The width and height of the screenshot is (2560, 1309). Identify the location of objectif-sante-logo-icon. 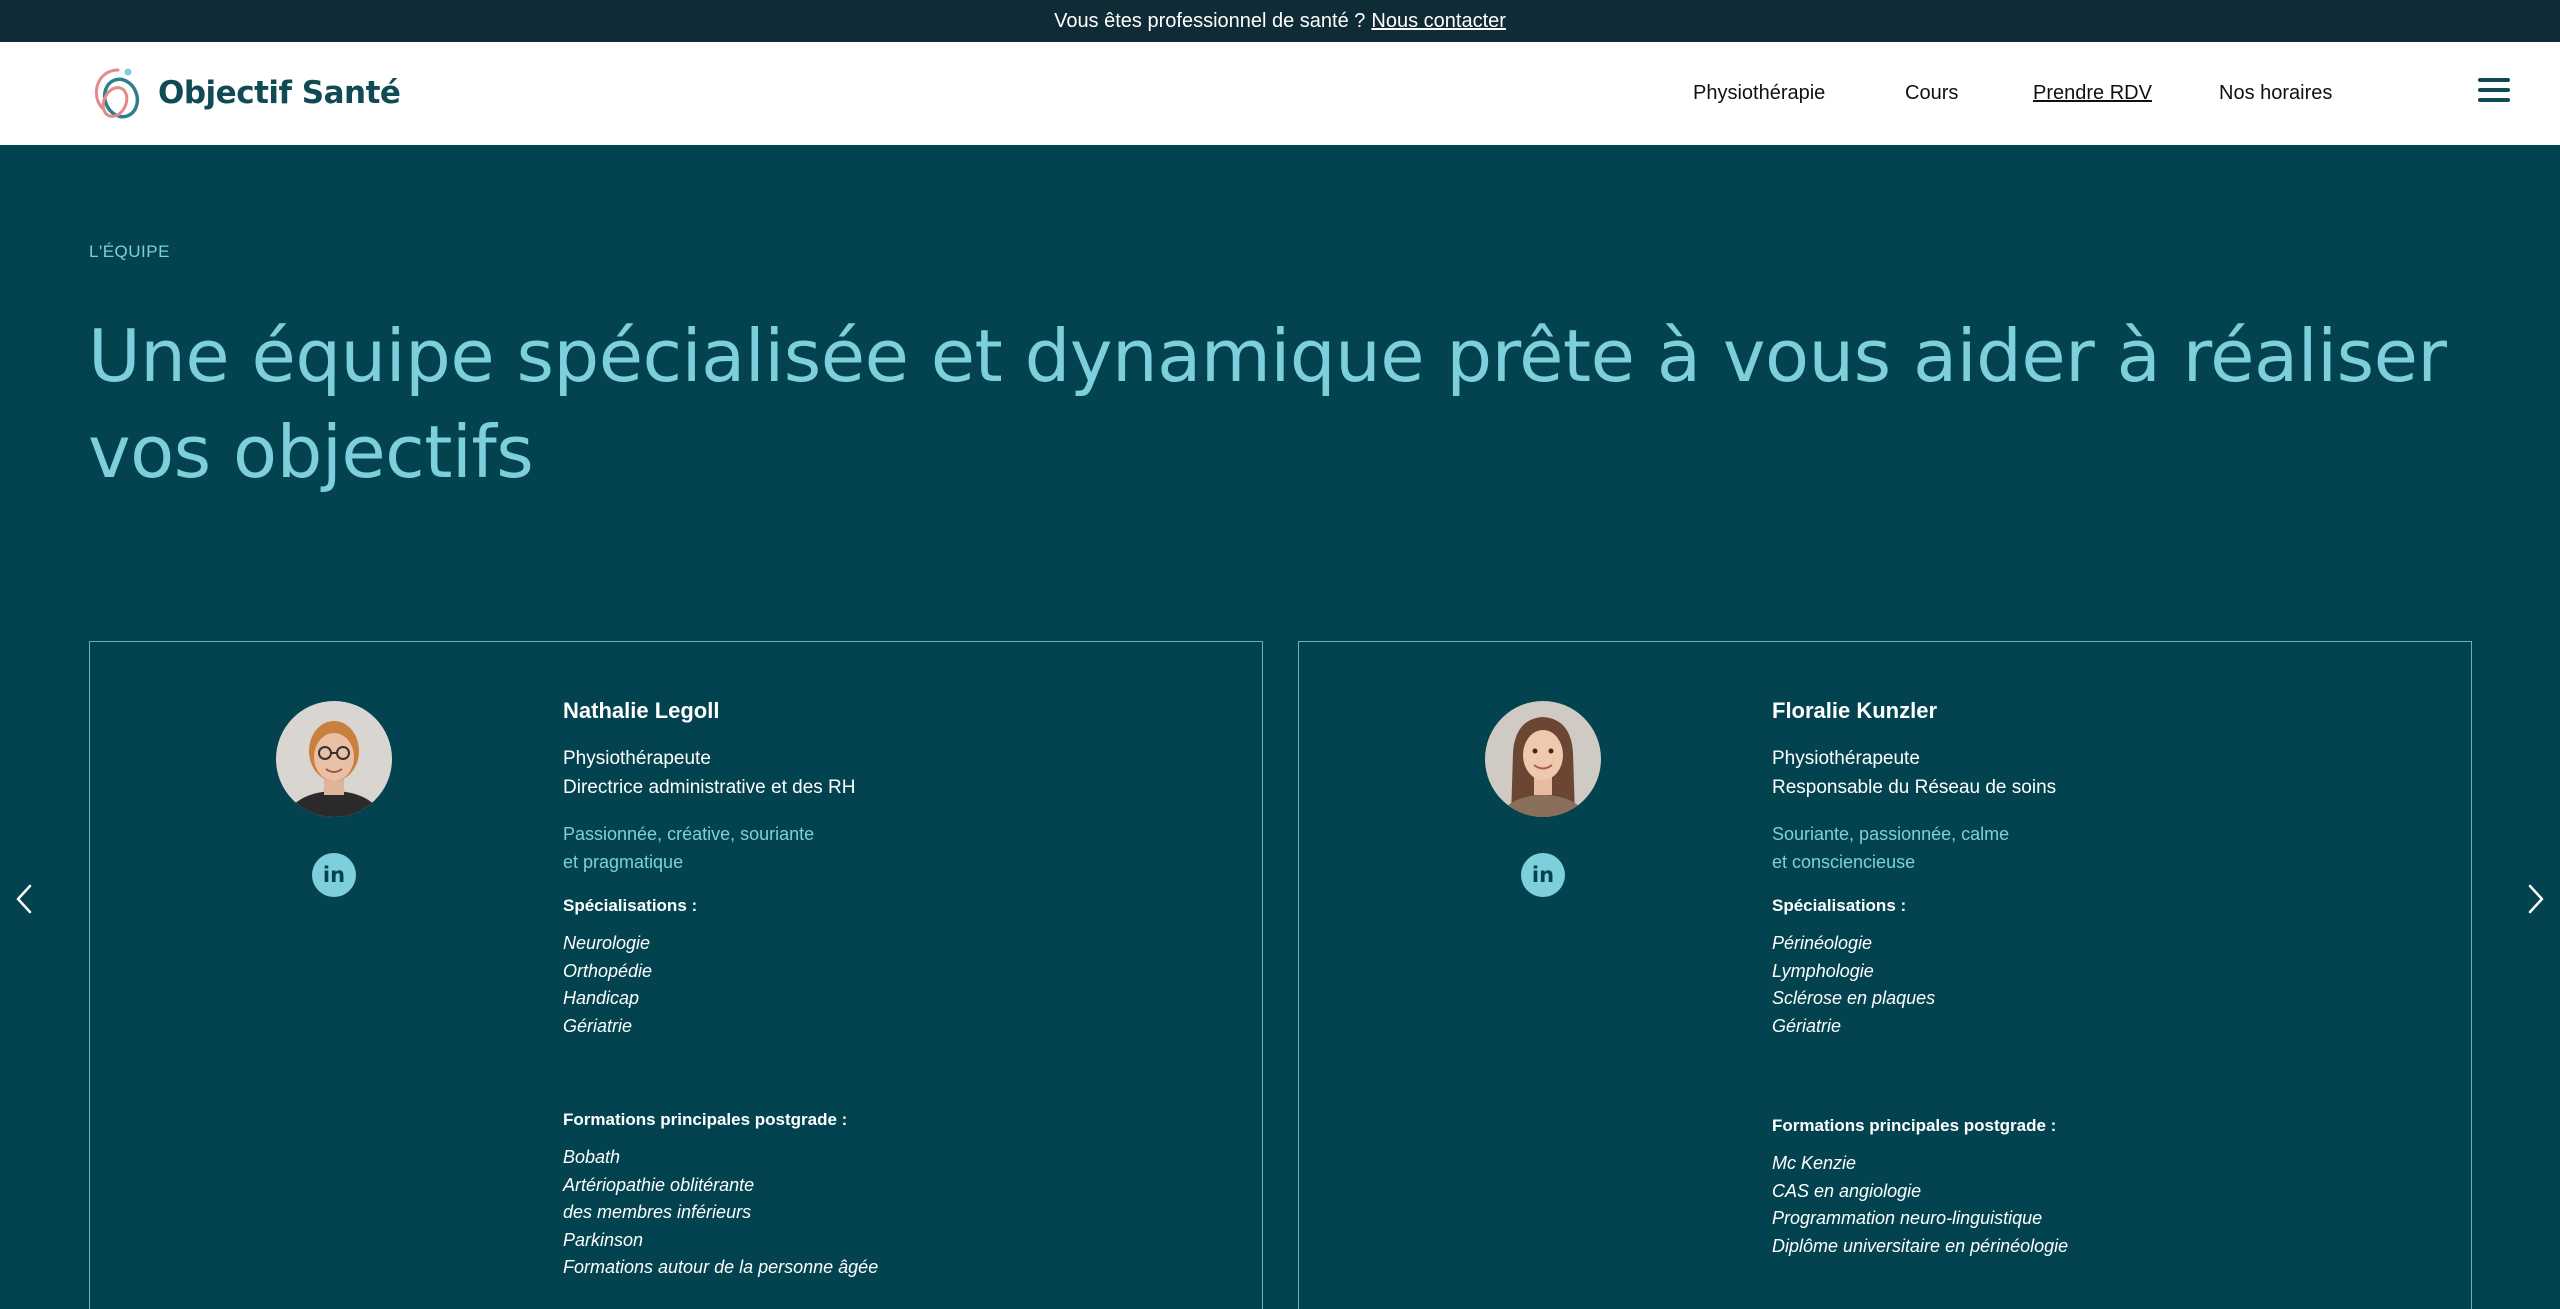
(117, 93).